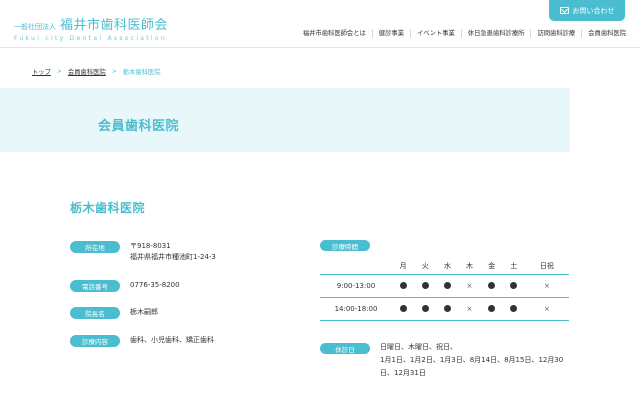 The width and height of the screenshot is (640, 400). Describe the element at coordinates (320, 47) in the screenshot. I see `header-divider` at that location.